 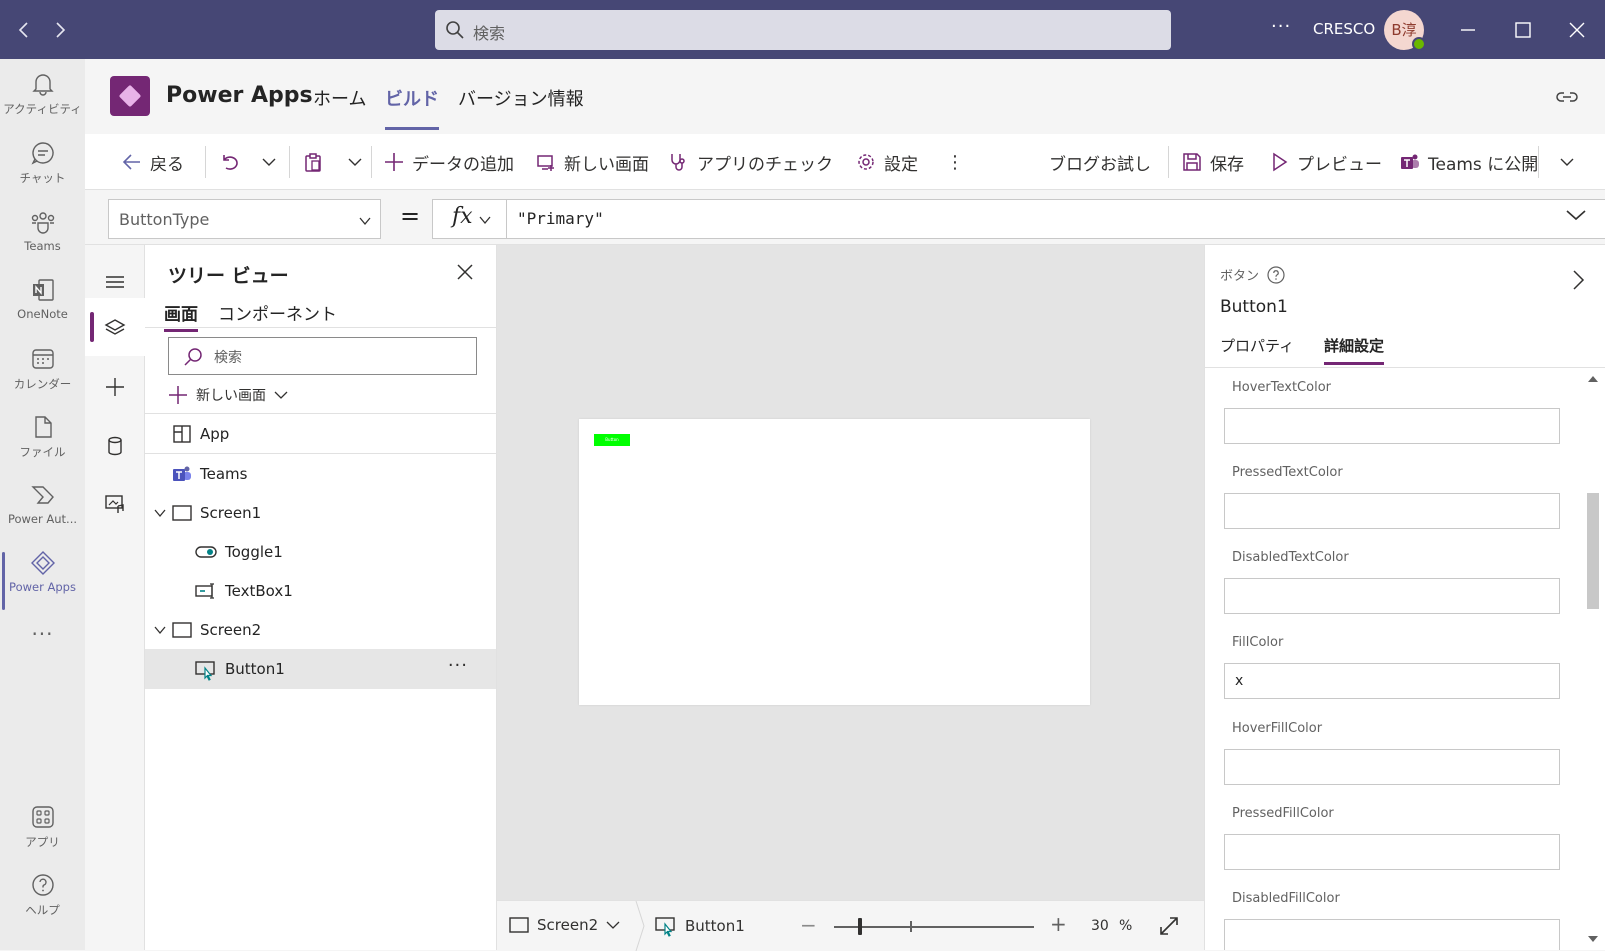 I want to click on undo-dropdown, so click(x=269, y=162).